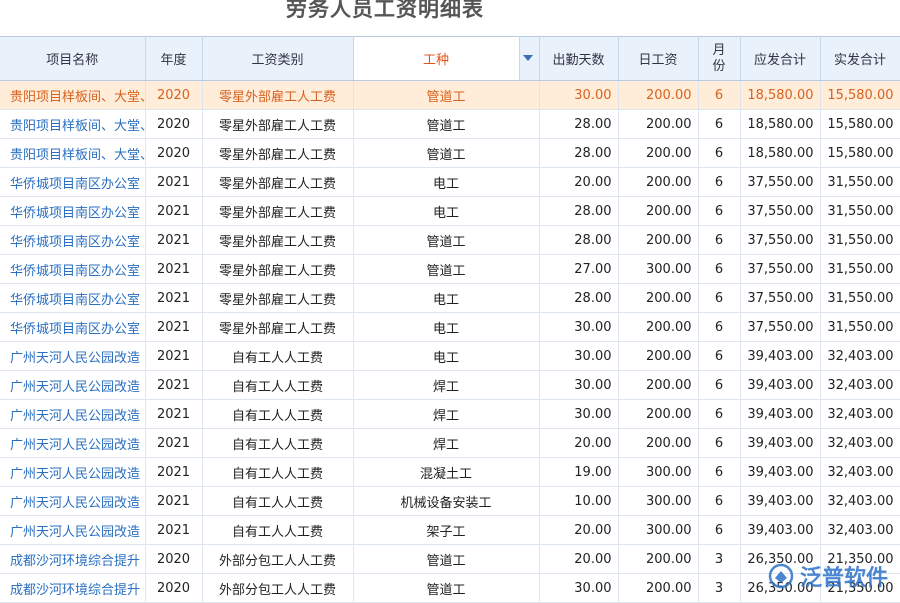 The height and width of the screenshot is (603, 900). Describe the element at coordinates (860, 59) in the screenshot. I see `col-header-paid: 实发合计` at that location.